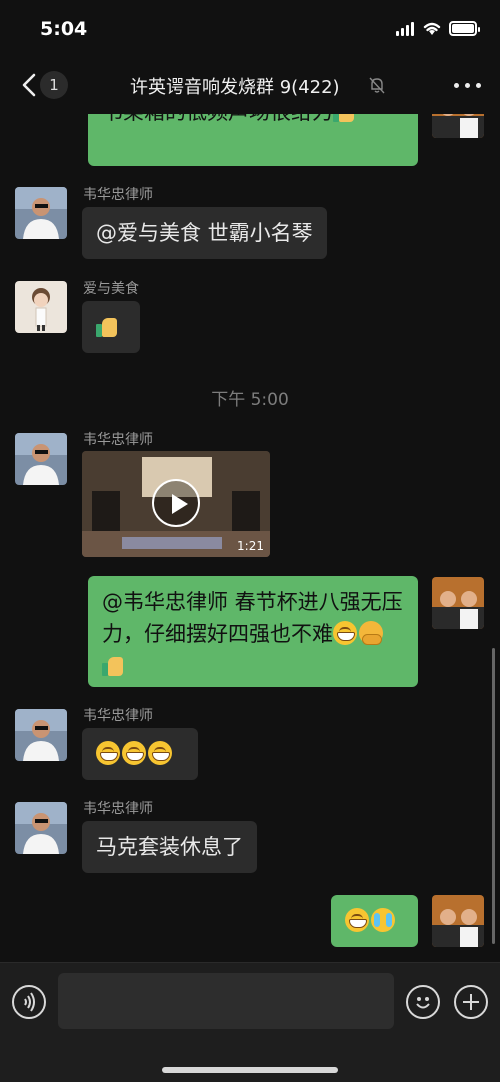  Describe the element at coordinates (250, 400) in the screenshot. I see `message-timestamp: 下午 5:00` at that location.